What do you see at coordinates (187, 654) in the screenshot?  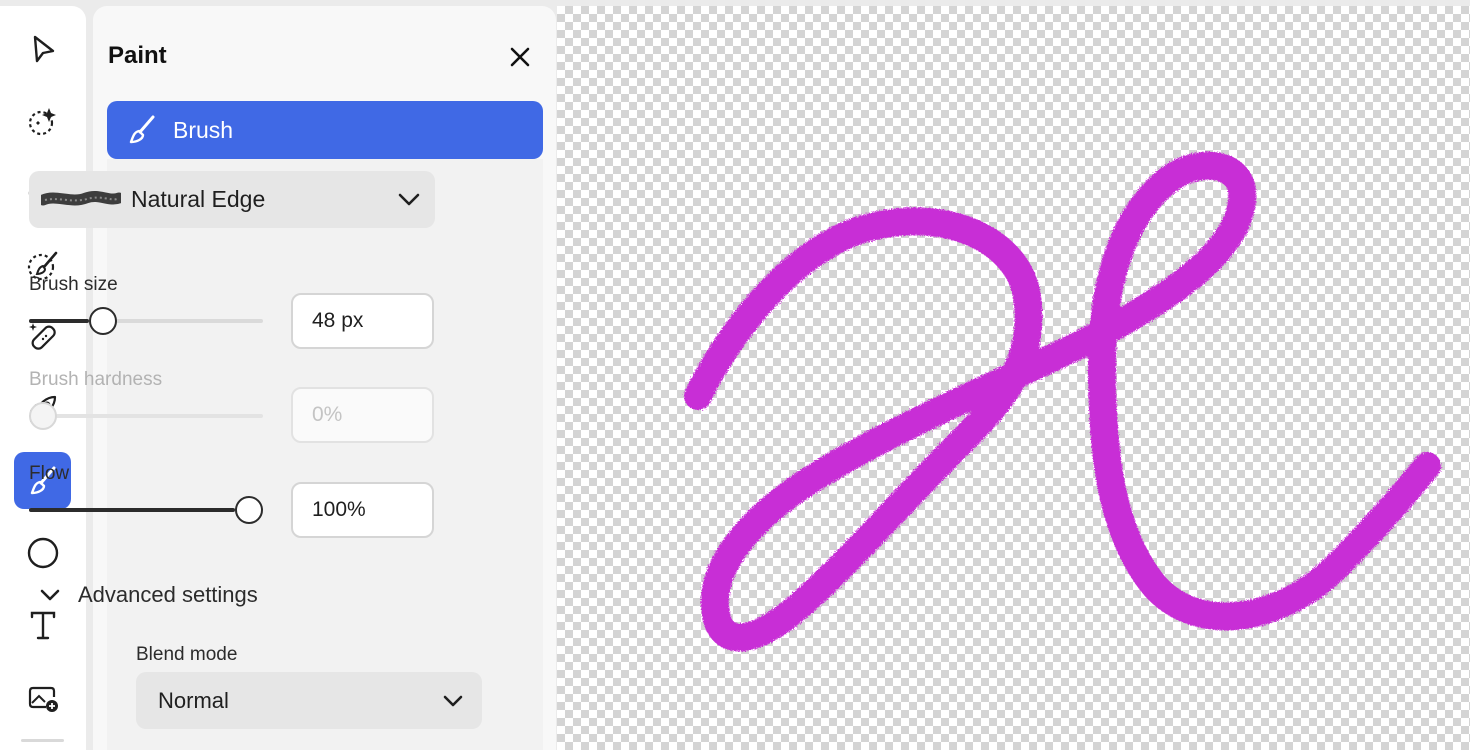 I see `blend-mode-label: Blend mode` at bounding box center [187, 654].